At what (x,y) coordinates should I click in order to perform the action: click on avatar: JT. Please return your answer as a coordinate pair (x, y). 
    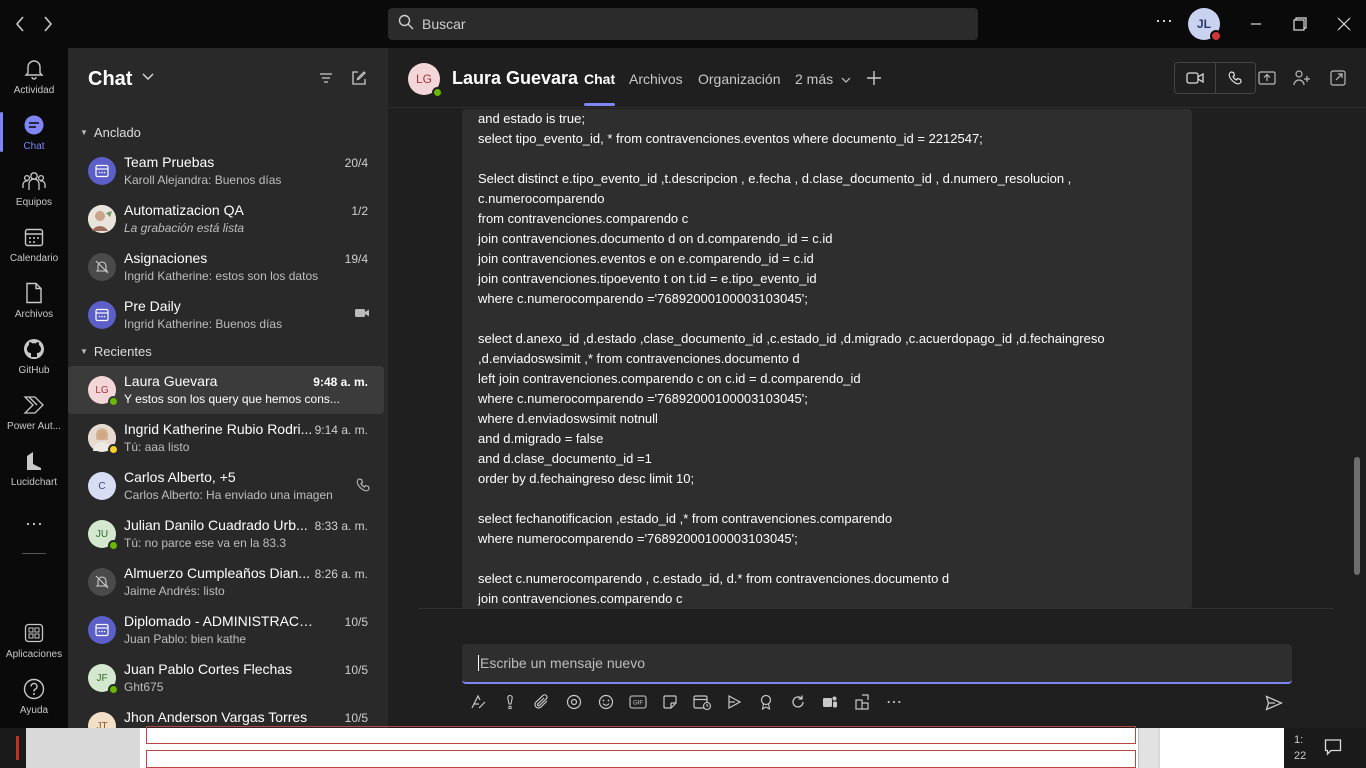
    Looking at the image, I should click on (102, 720).